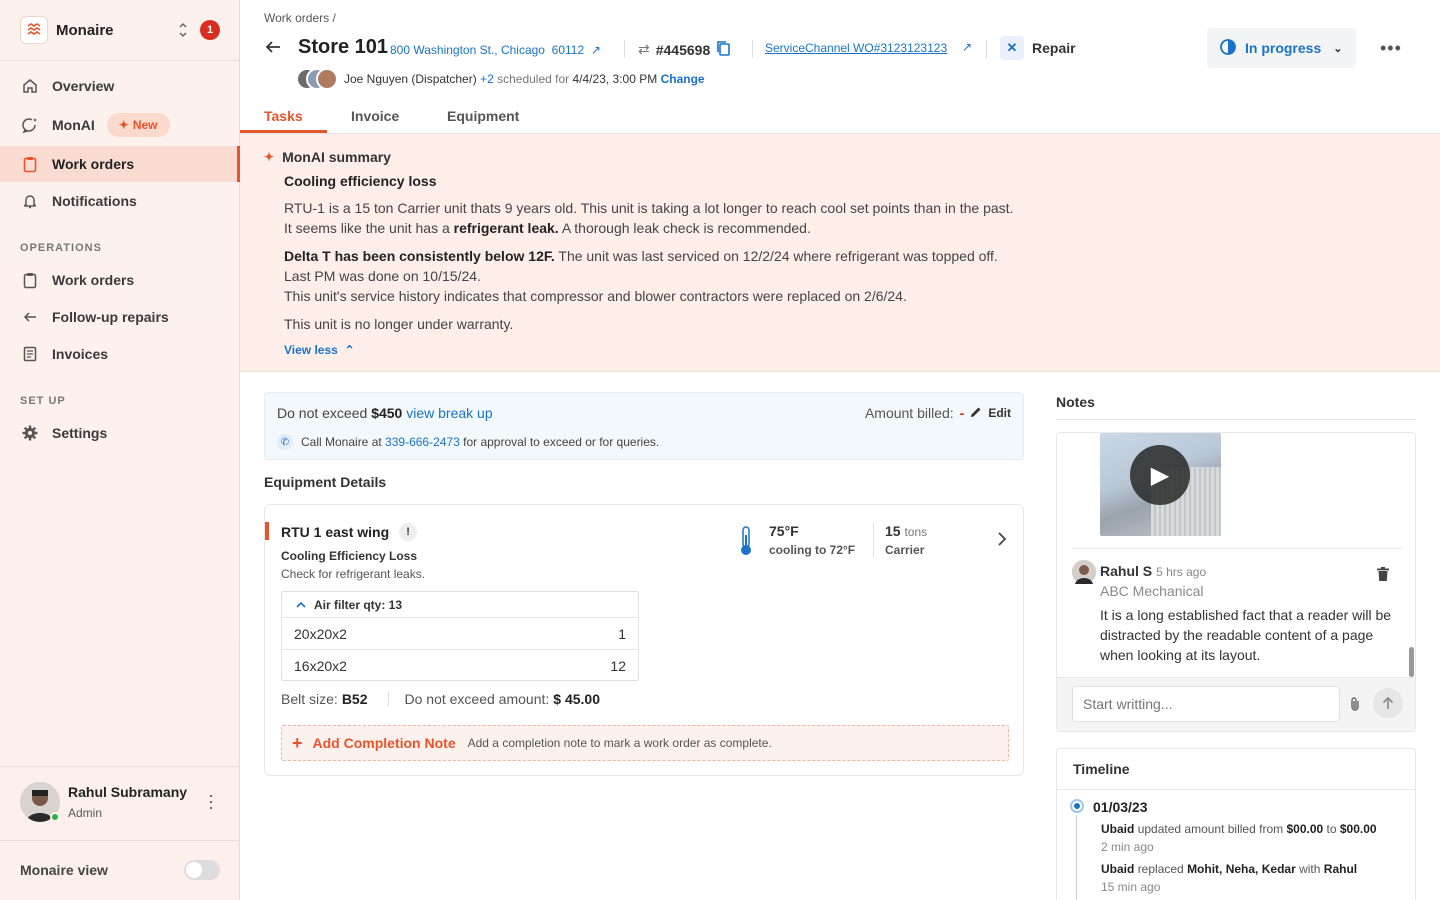  What do you see at coordinates (211, 801) in the screenshot?
I see `kebab-menu-icon: · · ·` at bounding box center [211, 801].